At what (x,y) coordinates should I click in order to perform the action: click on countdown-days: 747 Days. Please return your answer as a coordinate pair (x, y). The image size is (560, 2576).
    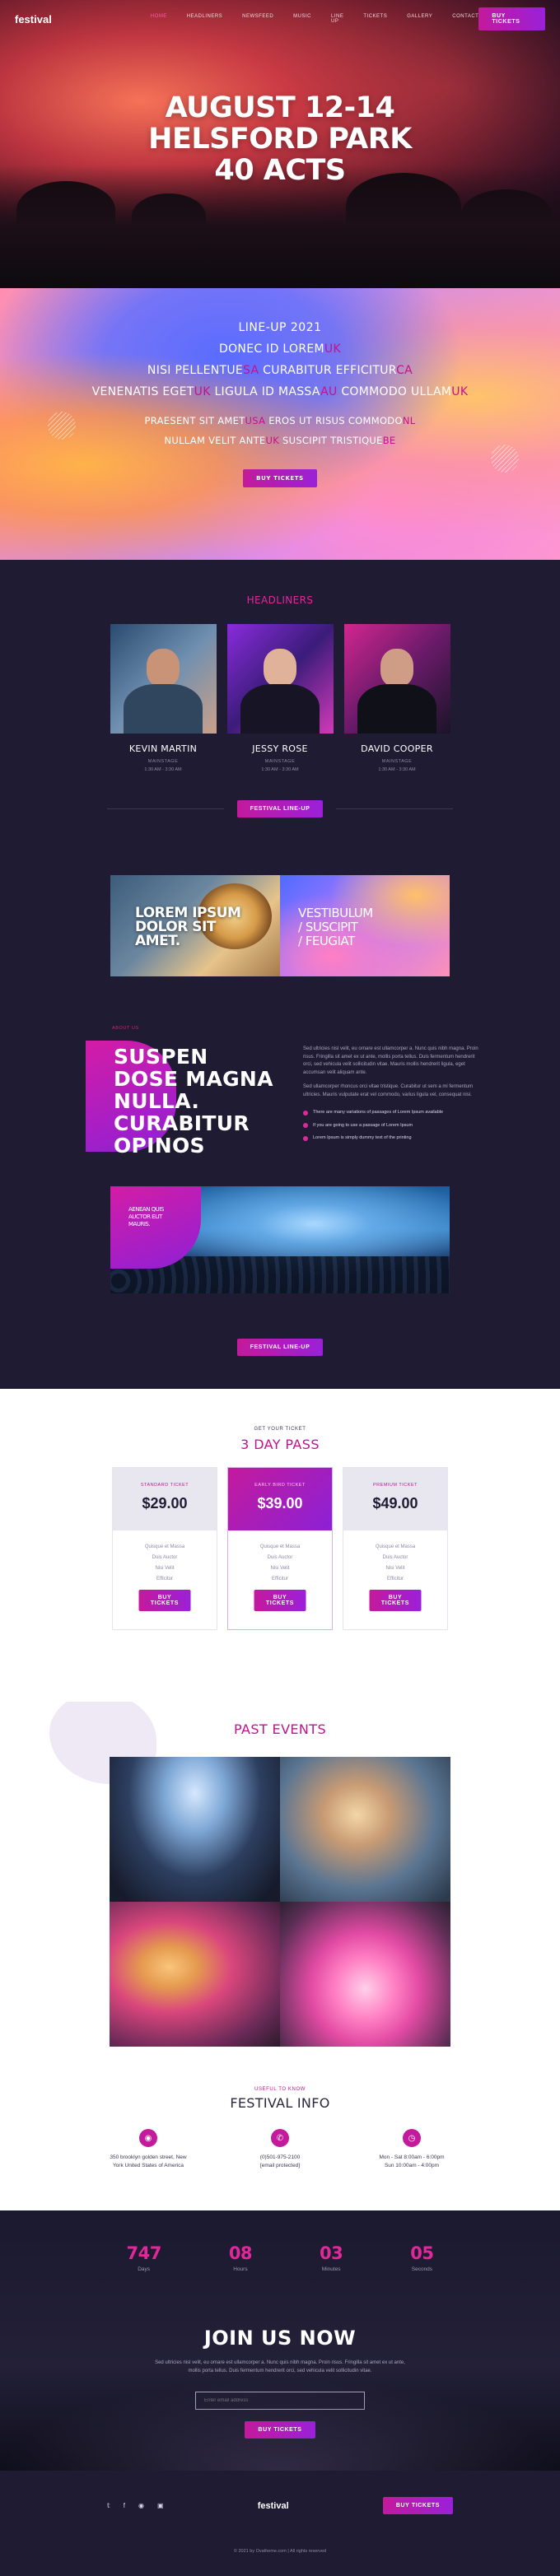
    Looking at the image, I should click on (143, 2257).